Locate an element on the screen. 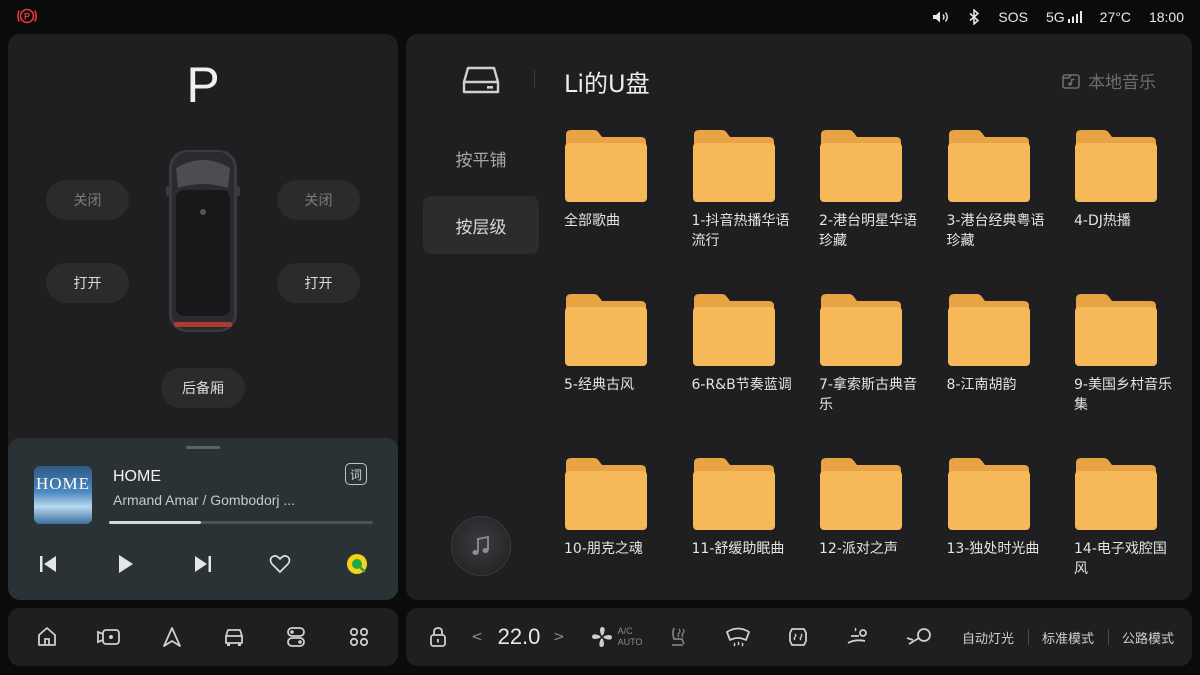 The height and width of the screenshot is (675, 1200). camera-icon is located at coordinates (109, 637).